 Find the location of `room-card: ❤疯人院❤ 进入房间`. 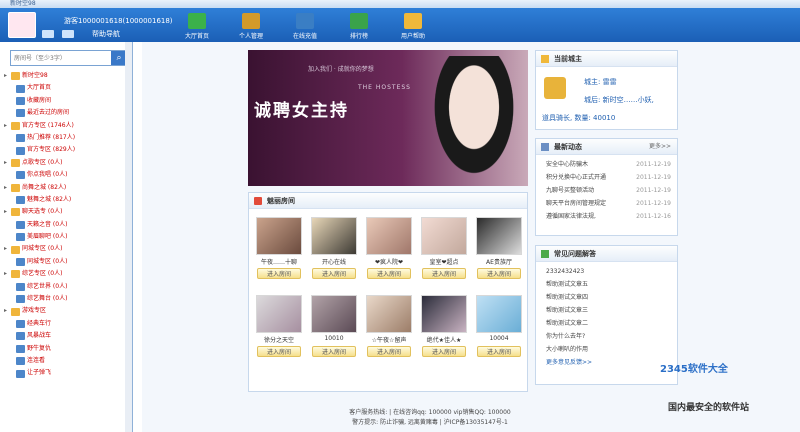

room-card: ❤疯人院❤ 进入房间 is located at coordinates (389, 253).